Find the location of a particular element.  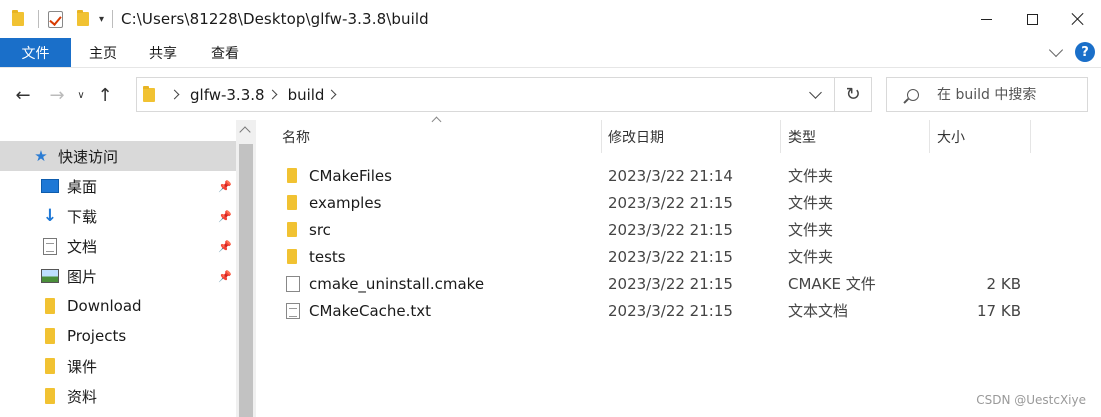

file-name: CMakeFiles is located at coordinates (350, 175).